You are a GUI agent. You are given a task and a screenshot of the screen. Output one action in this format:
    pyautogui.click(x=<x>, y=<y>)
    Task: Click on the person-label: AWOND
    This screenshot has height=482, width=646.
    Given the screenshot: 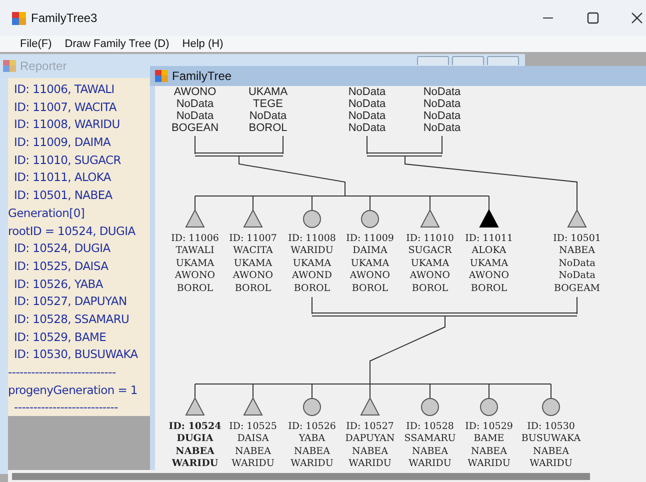 What is the action you would take?
    pyautogui.click(x=312, y=276)
    